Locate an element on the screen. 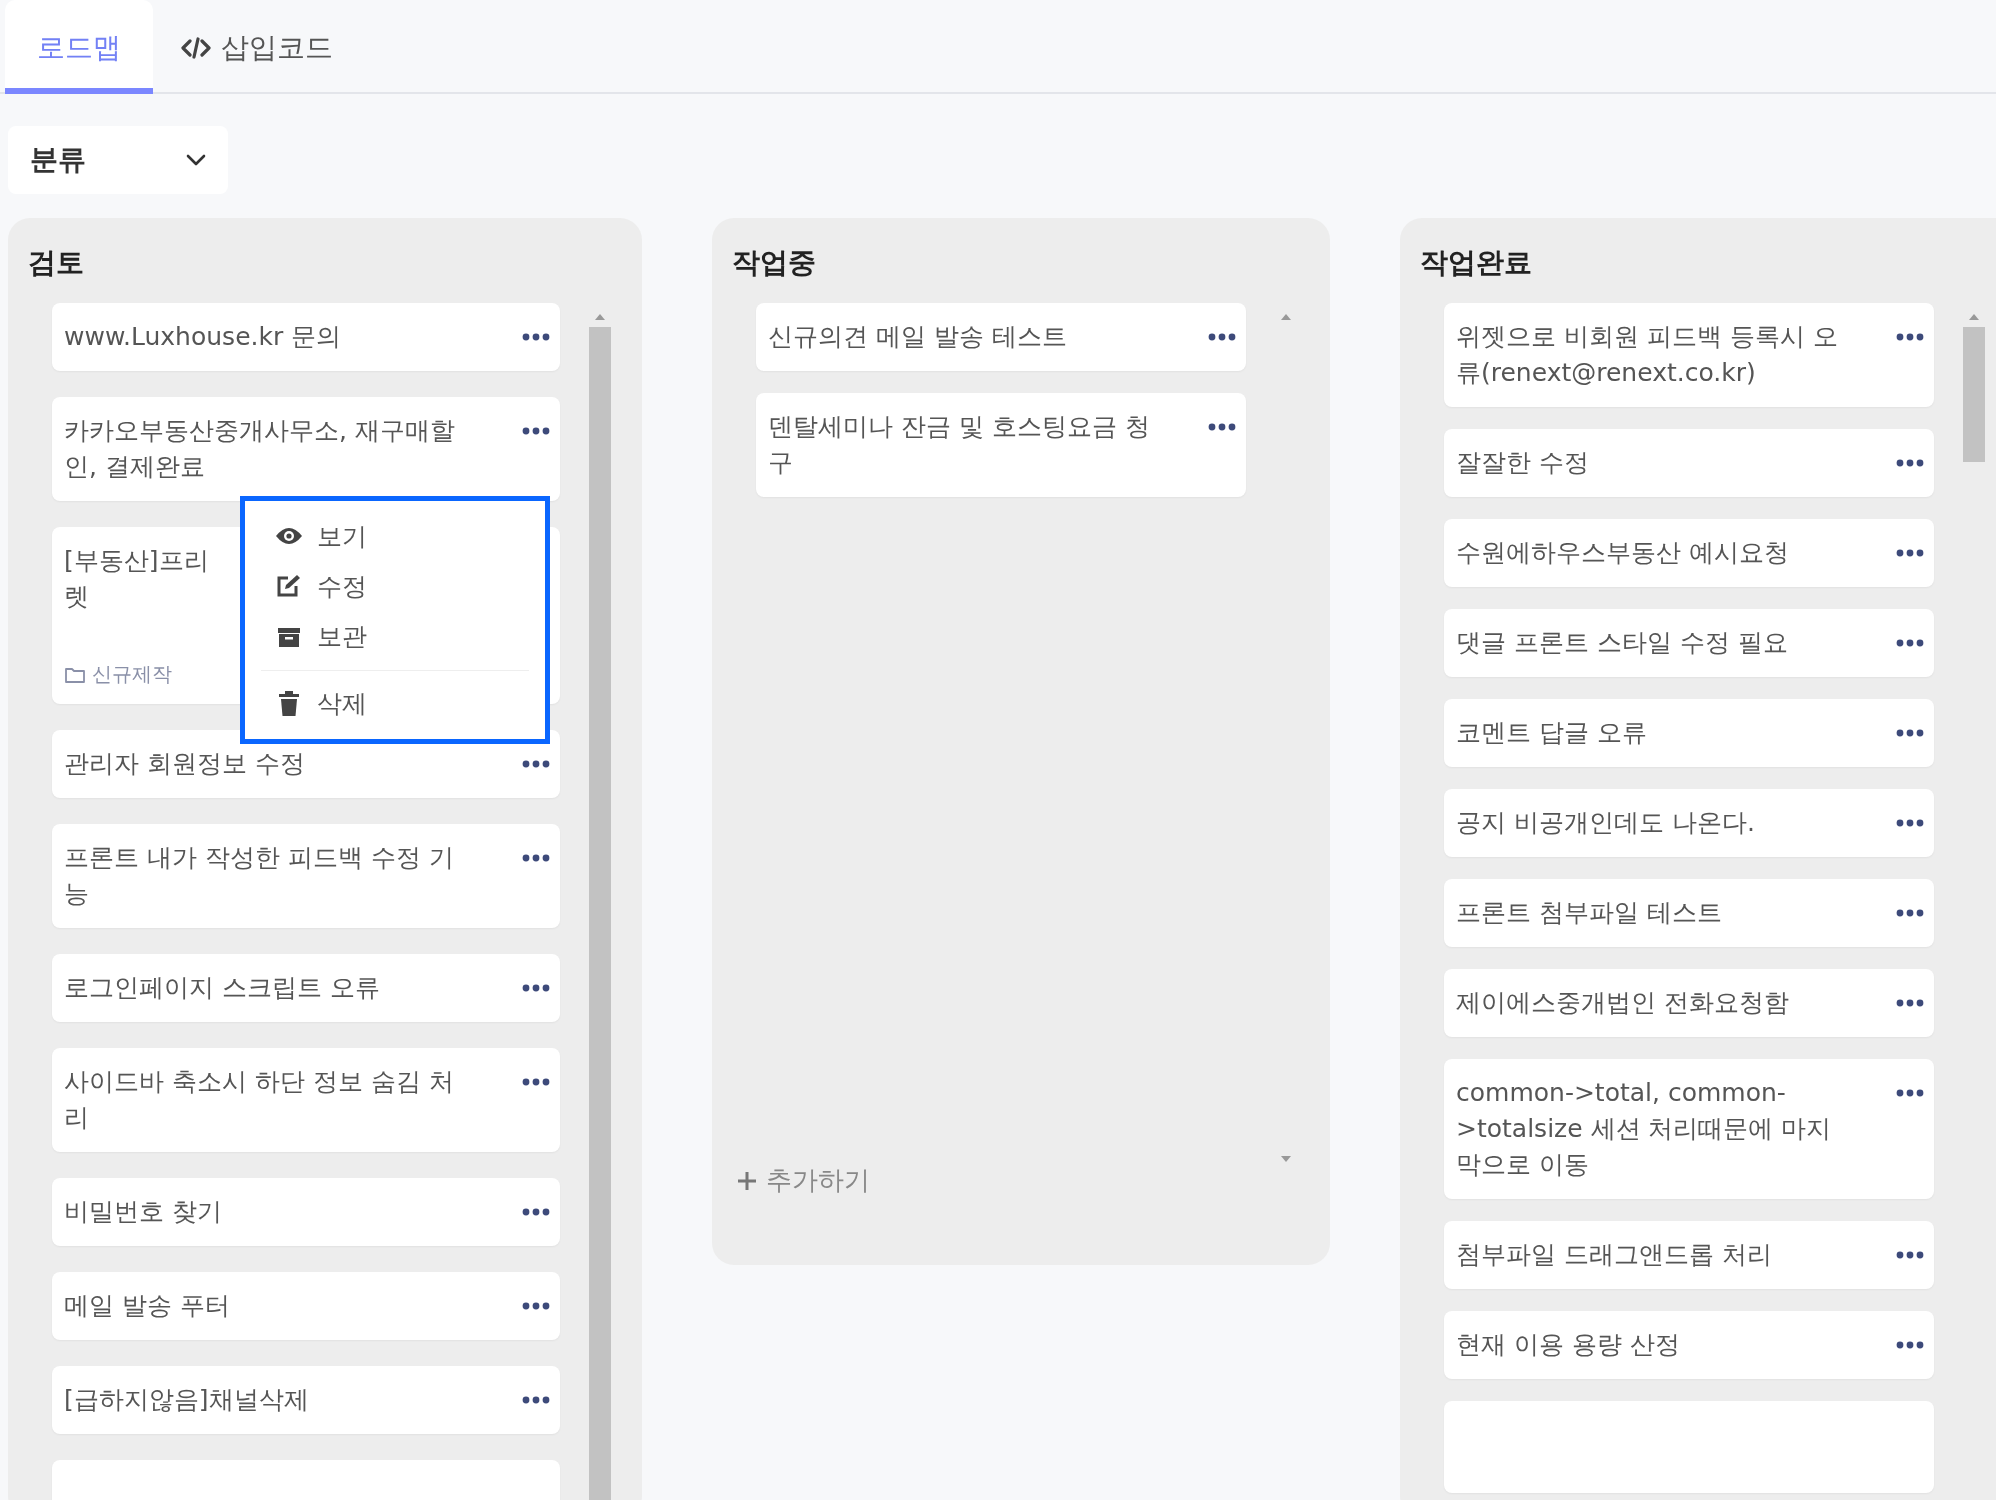 This screenshot has width=1996, height=1500. tab: 삽입코드 is located at coordinates (257, 47).